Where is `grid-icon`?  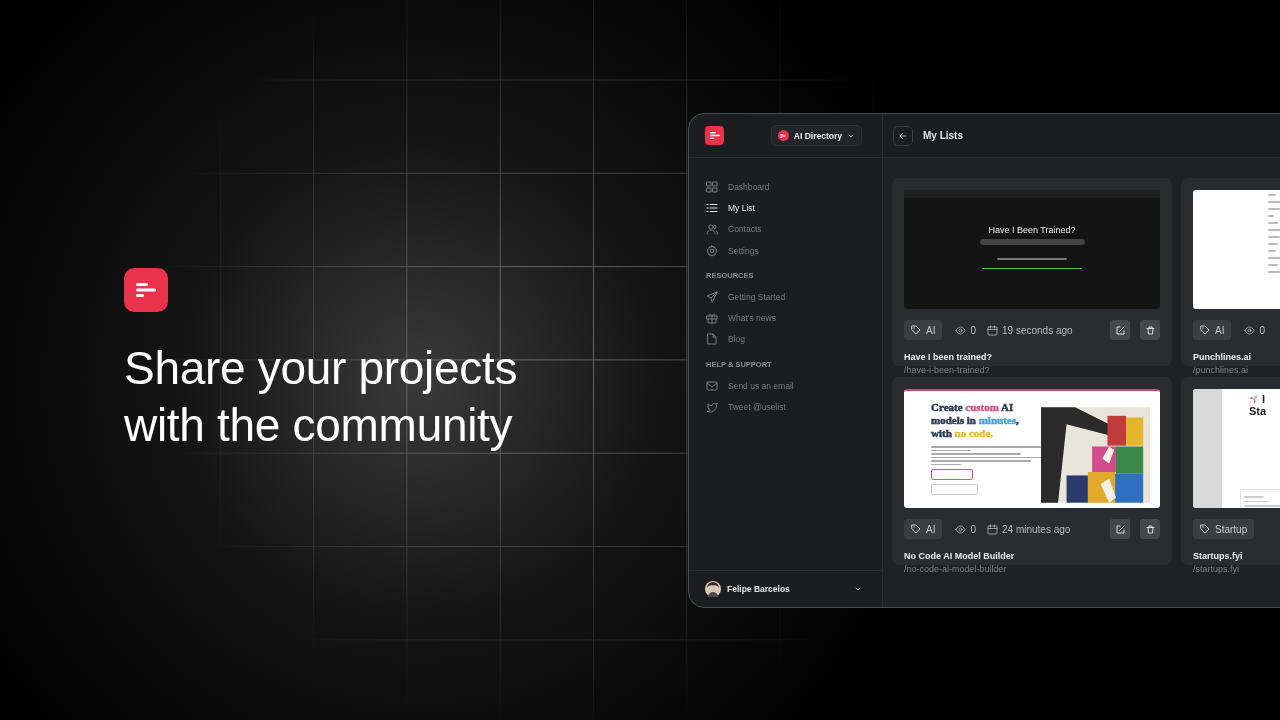 grid-icon is located at coordinates (712, 186).